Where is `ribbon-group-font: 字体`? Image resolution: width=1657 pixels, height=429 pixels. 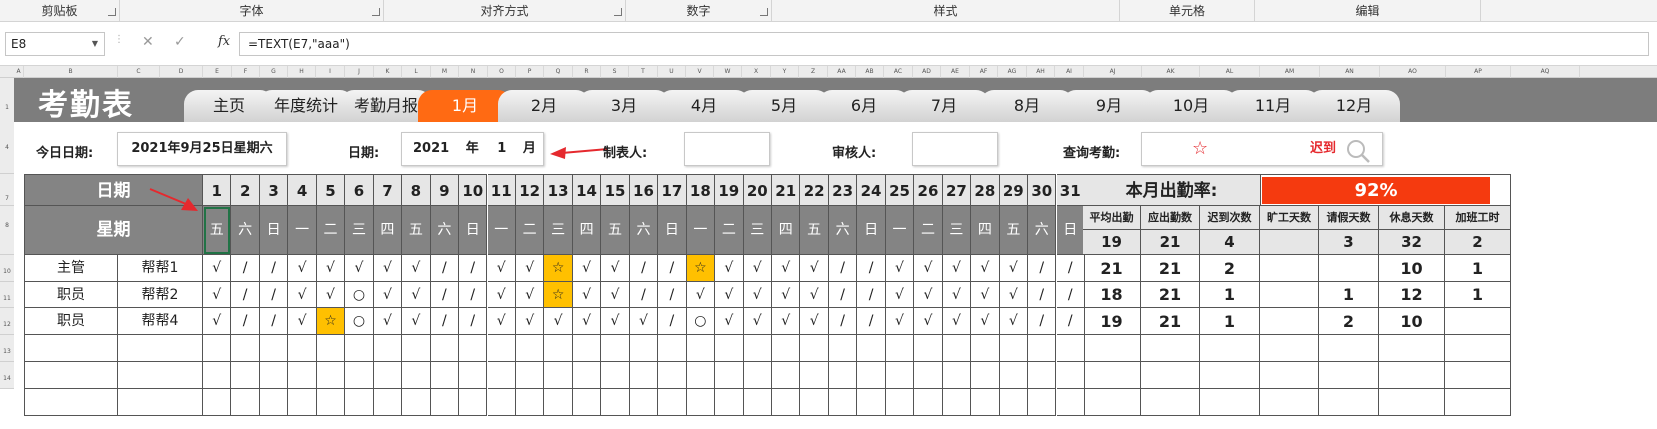 ribbon-group-font: 字体 is located at coordinates (252, 11).